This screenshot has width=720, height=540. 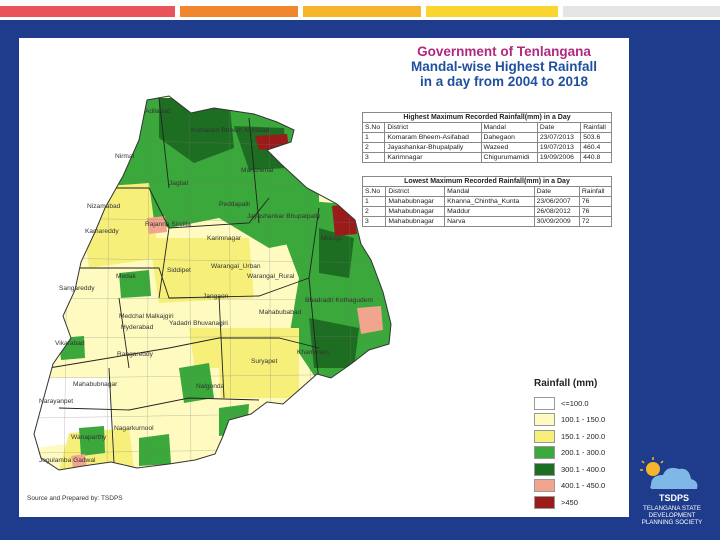 I want to click on table-cell: 460.4, so click(x=596, y=147).